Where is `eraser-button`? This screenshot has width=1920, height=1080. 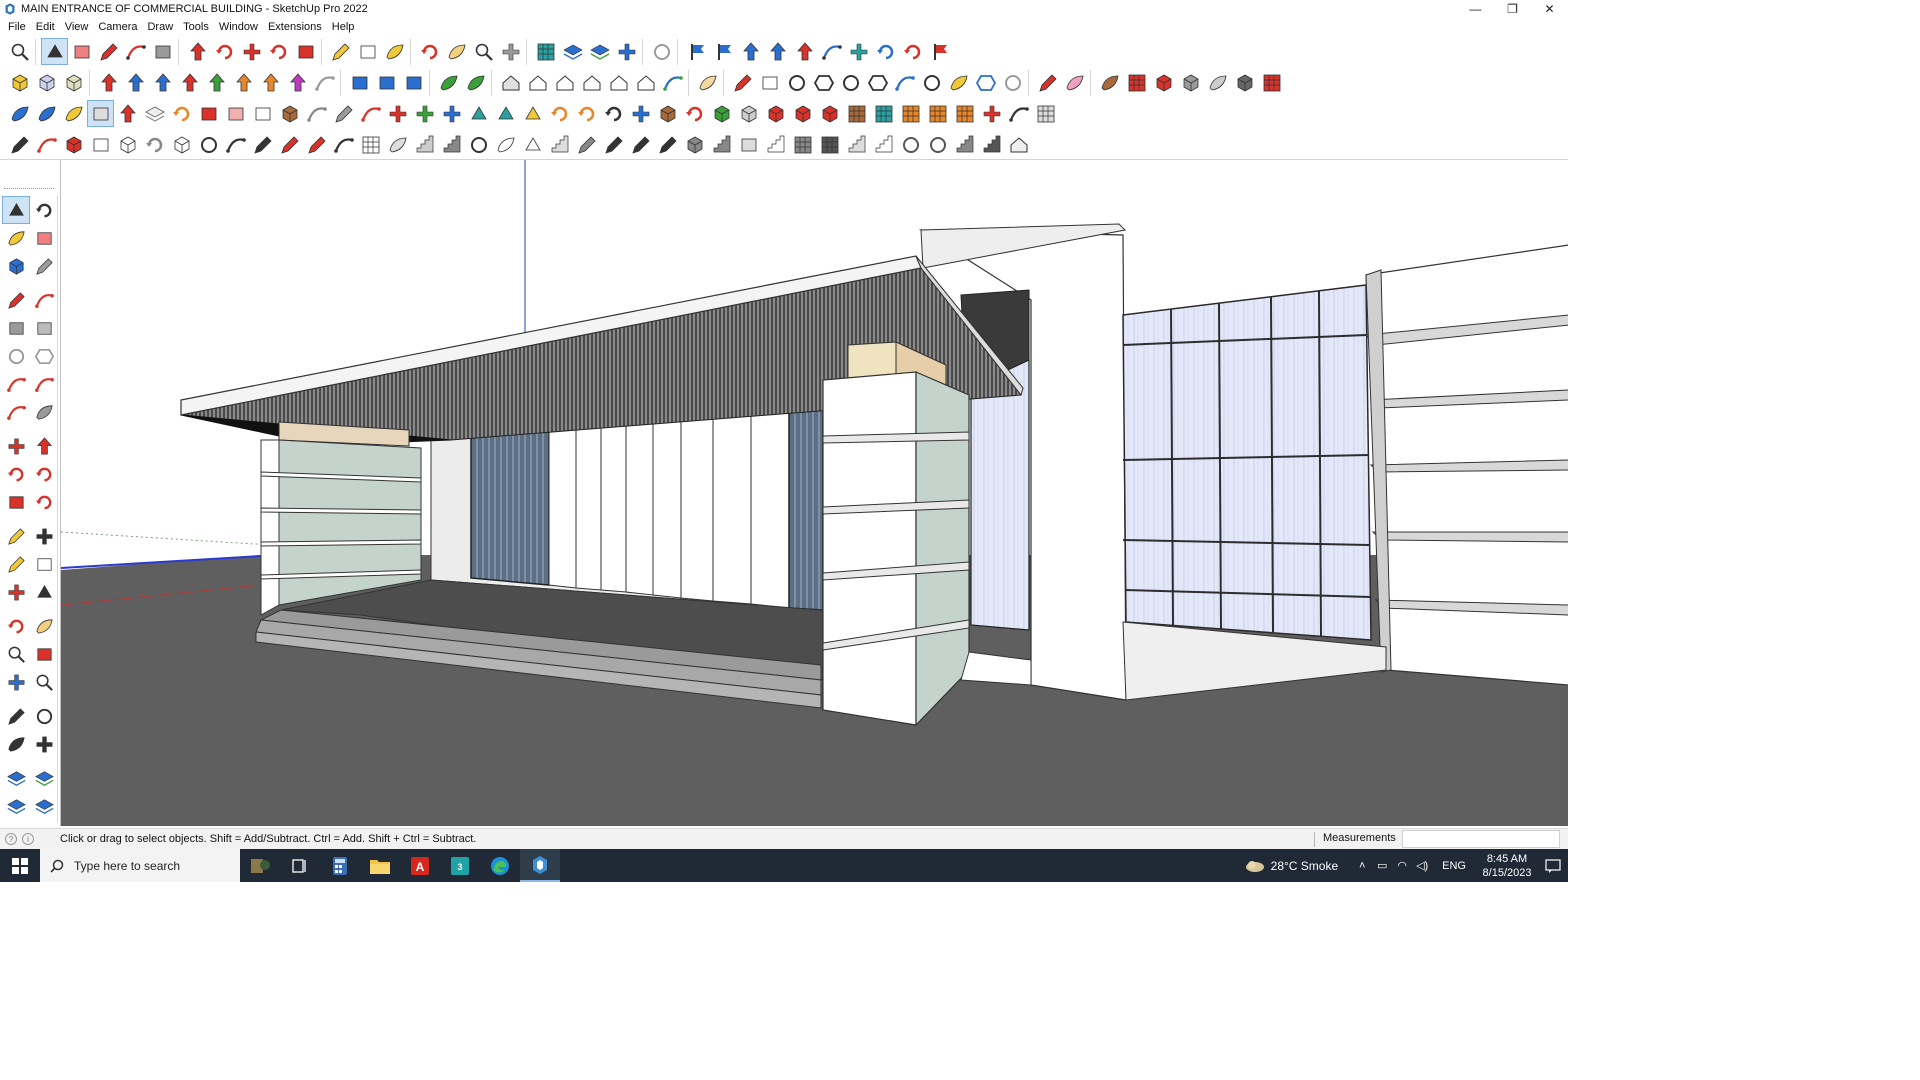
eraser-button is located at coordinates (81, 51).